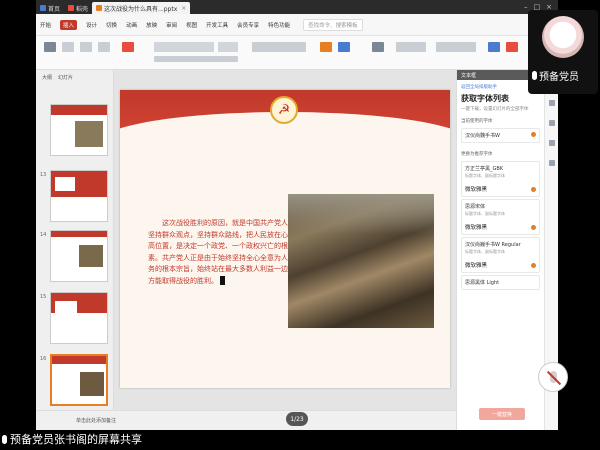 The width and height of the screenshot is (600, 450). I want to click on notes-placeholder: 单击此处添加备注, so click(96, 420).